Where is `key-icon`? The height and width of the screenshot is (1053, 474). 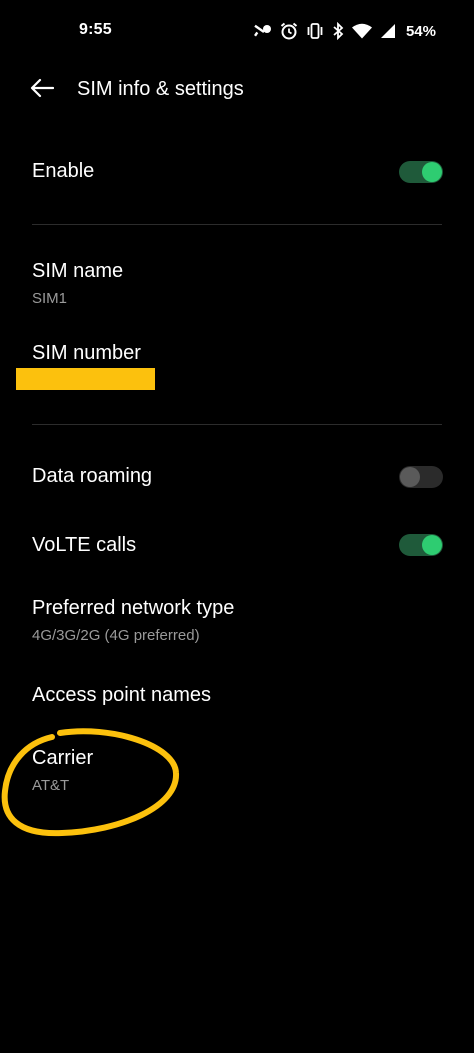
key-icon is located at coordinates (262, 31).